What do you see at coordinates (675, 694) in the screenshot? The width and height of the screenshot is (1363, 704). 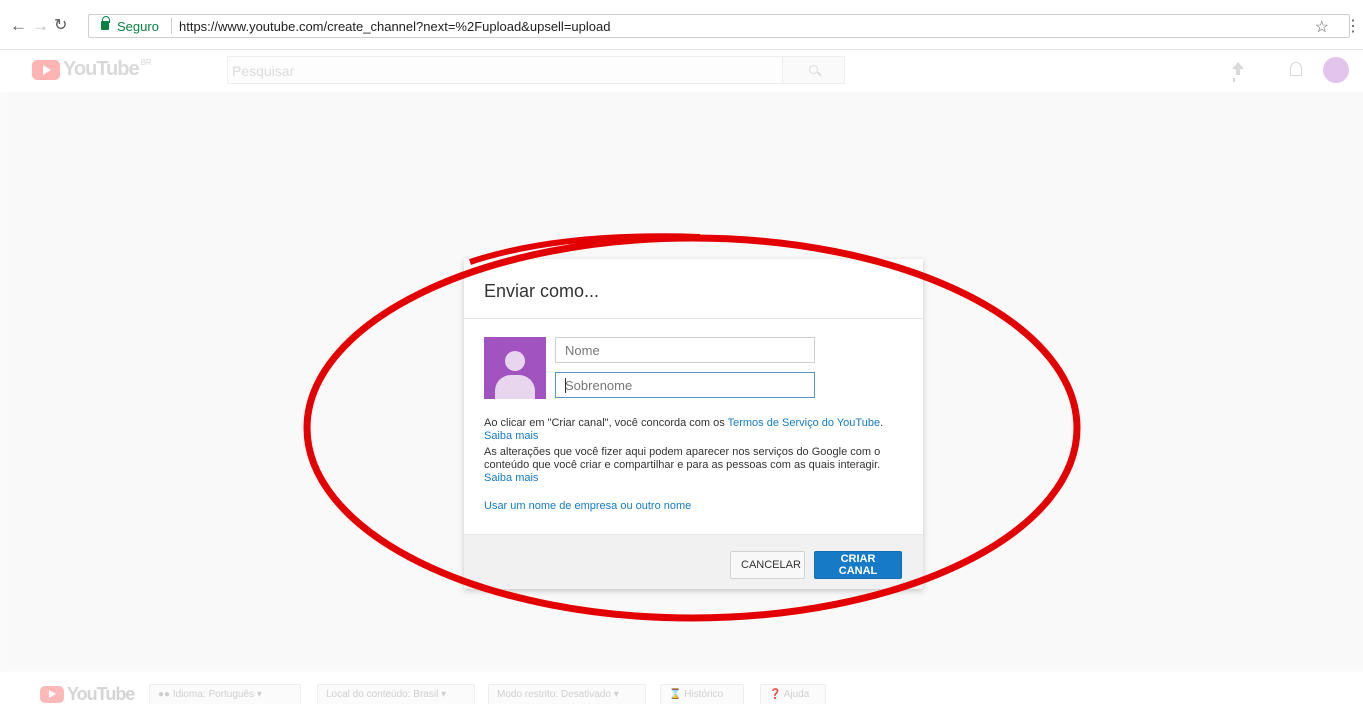 I see `hourglass-icon: ⌛` at bounding box center [675, 694].